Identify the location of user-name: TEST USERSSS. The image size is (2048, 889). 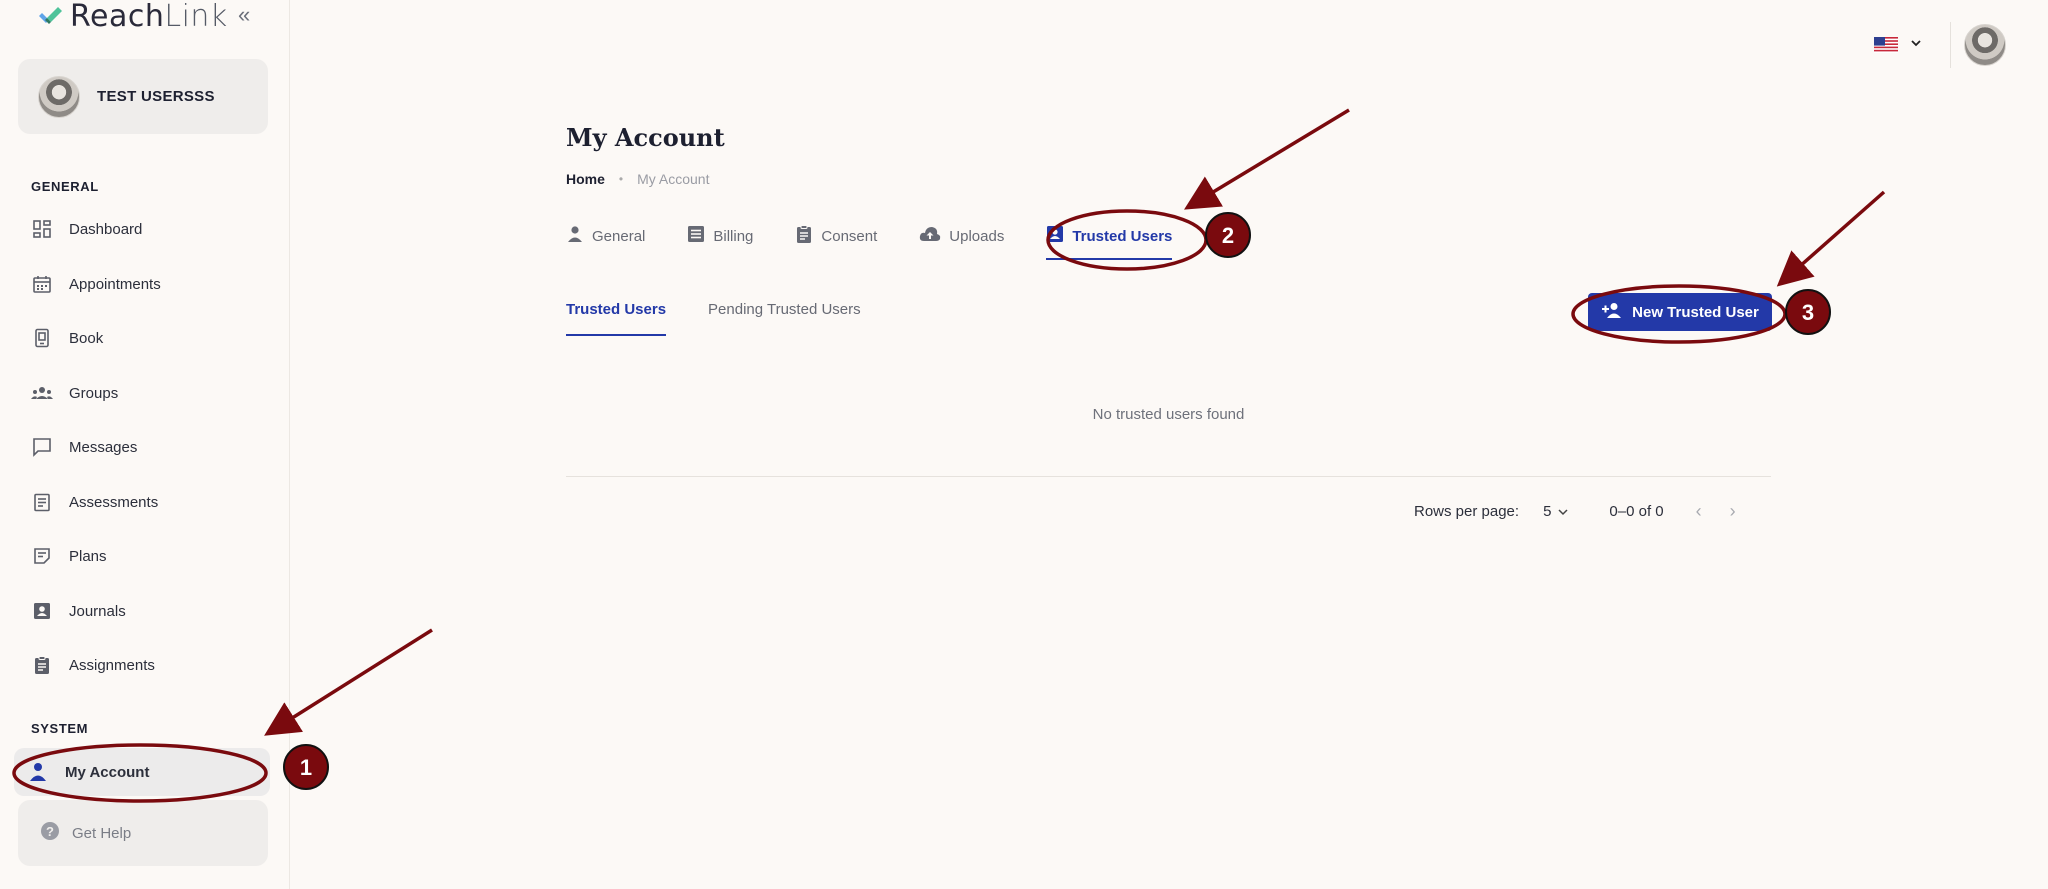
(156, 96).